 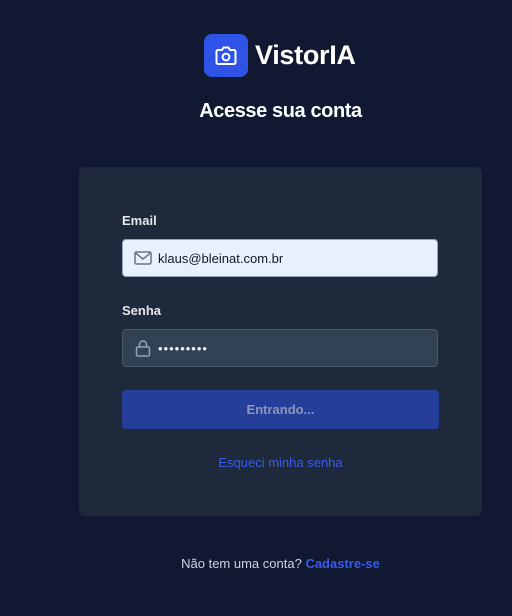 I want to click on signup-prompt: Não tem uma conta? Cadastre-se, so click(x=256, y=563).